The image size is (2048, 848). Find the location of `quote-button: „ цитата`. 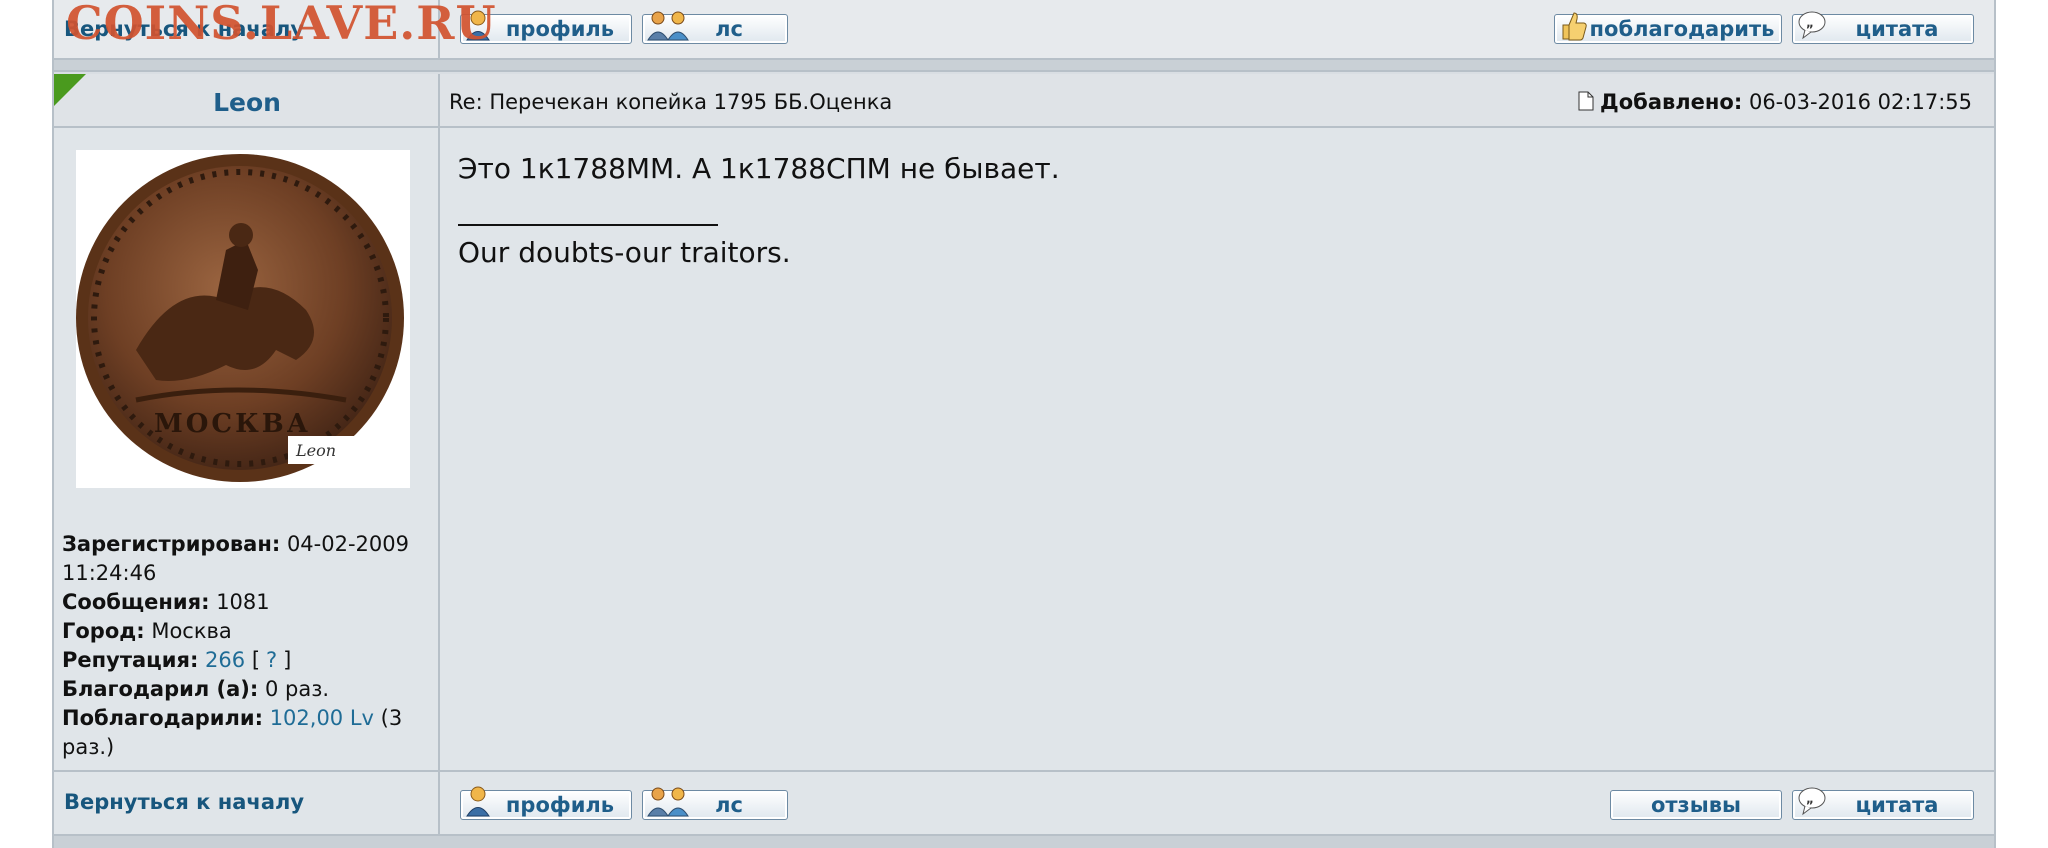

quote-button: „ цитата is located at coordinates (1883, 27).